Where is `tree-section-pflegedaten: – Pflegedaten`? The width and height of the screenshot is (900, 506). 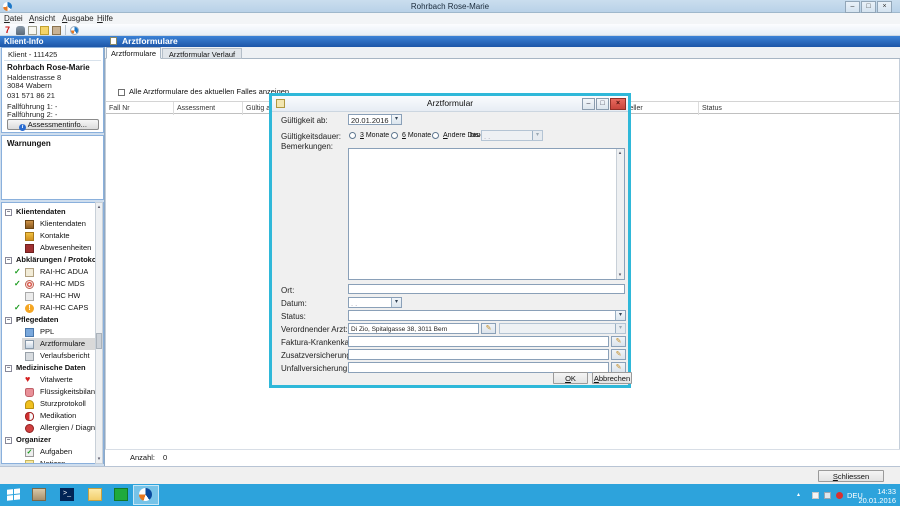 tree-section-pflegedaten: – Pflegedaten is located at coordinates (52, 320).